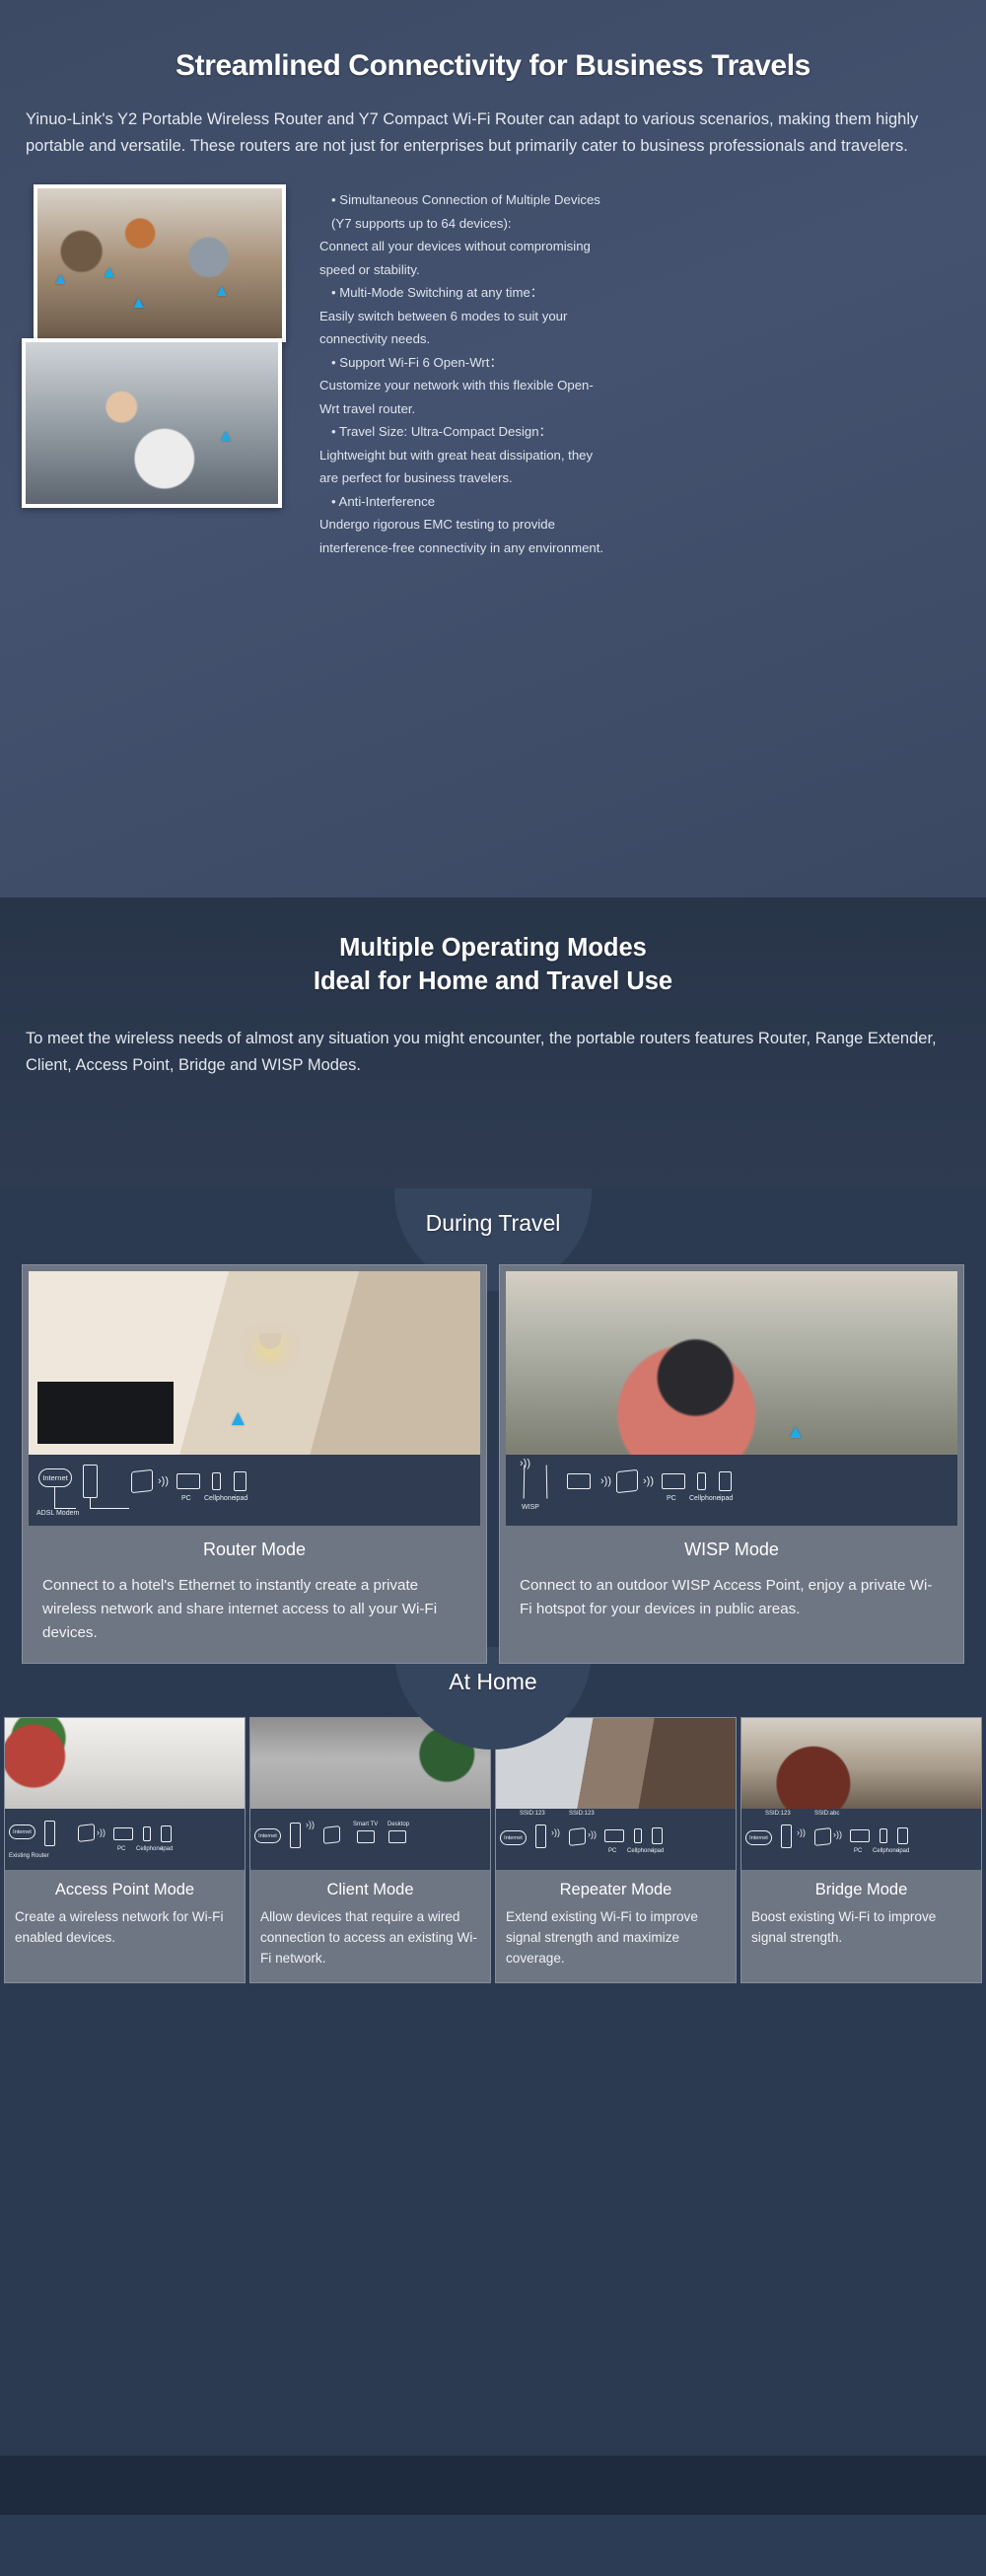 The width and height of the screenshot is (986, 2576). I want to click on wisp-mode-title: WISP Mode, so click(731, 1545).